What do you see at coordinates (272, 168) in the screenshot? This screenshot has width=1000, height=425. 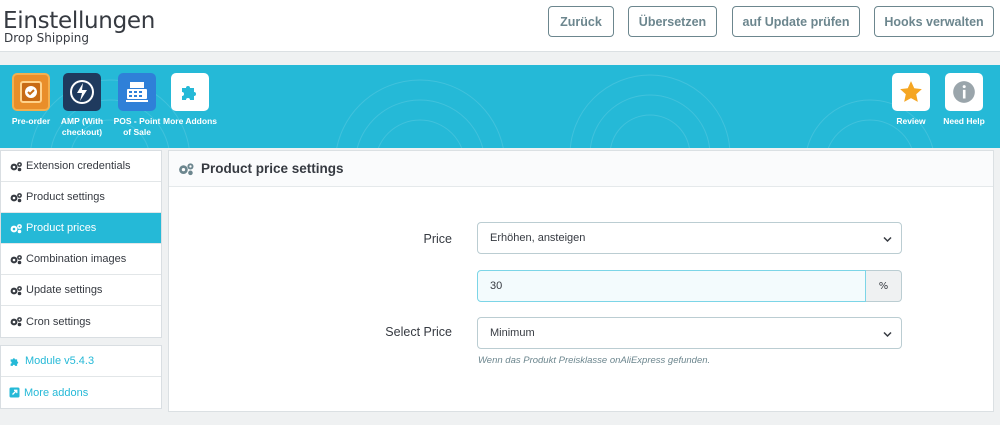 I see `panel-title: Product price settings` at bounding box center [272, 168].